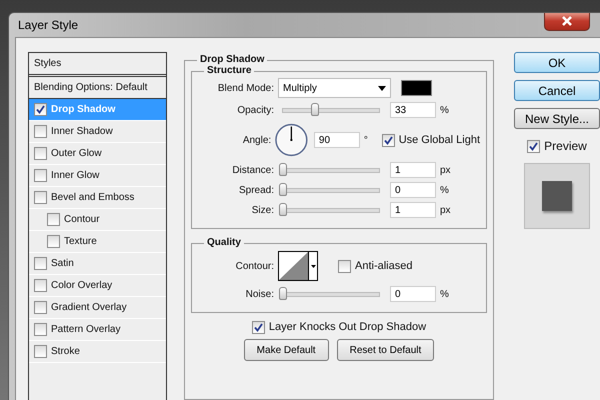 This screenshot has height=400, width=600. I want to click on style-item: Stroke, so click(97, 352).